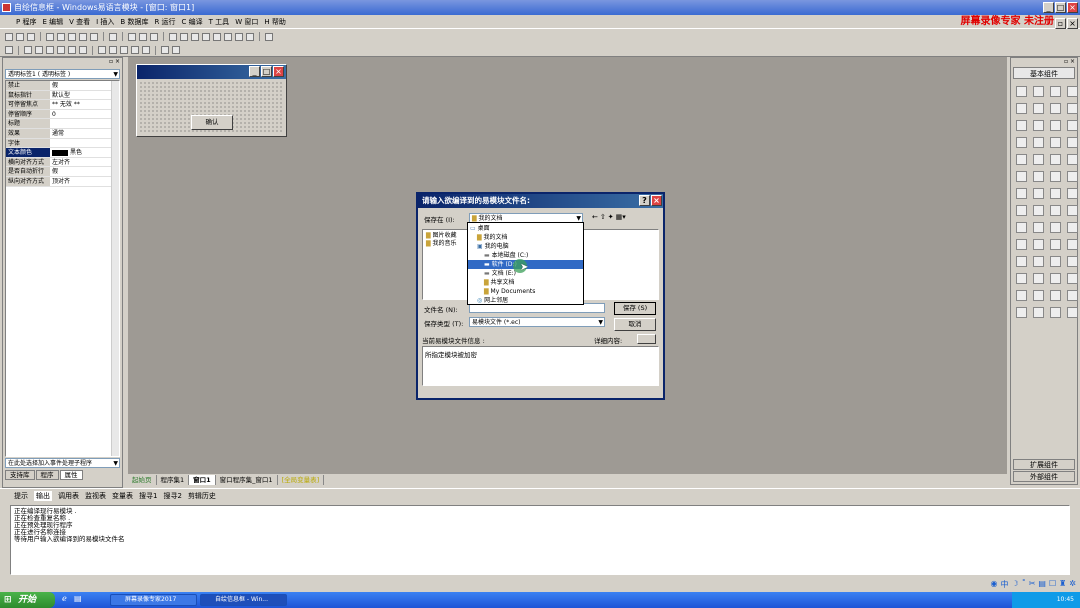  Describe the element at coordinates (275, 22) in the screenshot. I see `menu-help: H 帮助` at that location.